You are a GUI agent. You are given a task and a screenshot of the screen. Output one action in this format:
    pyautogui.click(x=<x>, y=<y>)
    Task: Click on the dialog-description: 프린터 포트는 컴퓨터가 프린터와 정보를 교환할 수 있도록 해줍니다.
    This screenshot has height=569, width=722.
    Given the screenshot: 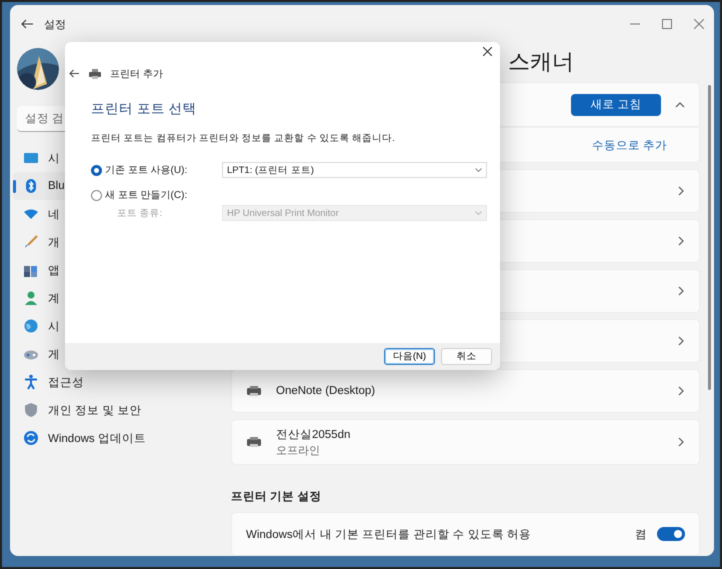 What is the action you would take?
    pyautogui.click(x=243, y=138)
    